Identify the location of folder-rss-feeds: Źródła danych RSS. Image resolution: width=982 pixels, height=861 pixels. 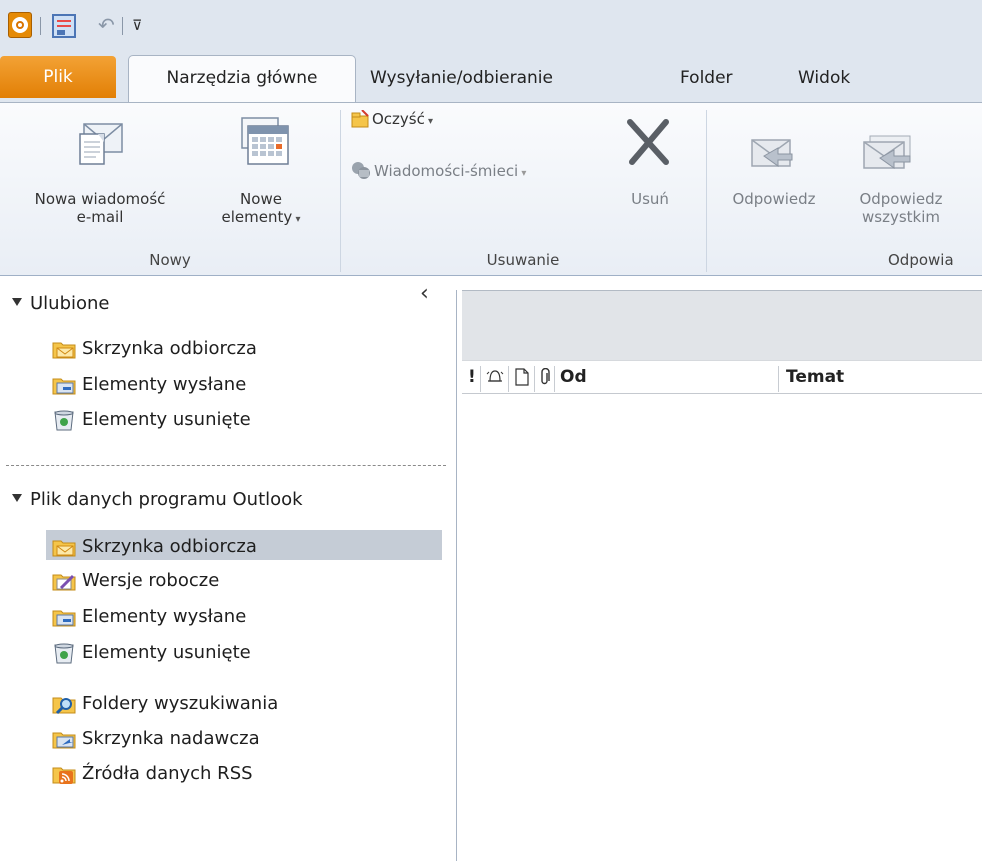
(167, 774).